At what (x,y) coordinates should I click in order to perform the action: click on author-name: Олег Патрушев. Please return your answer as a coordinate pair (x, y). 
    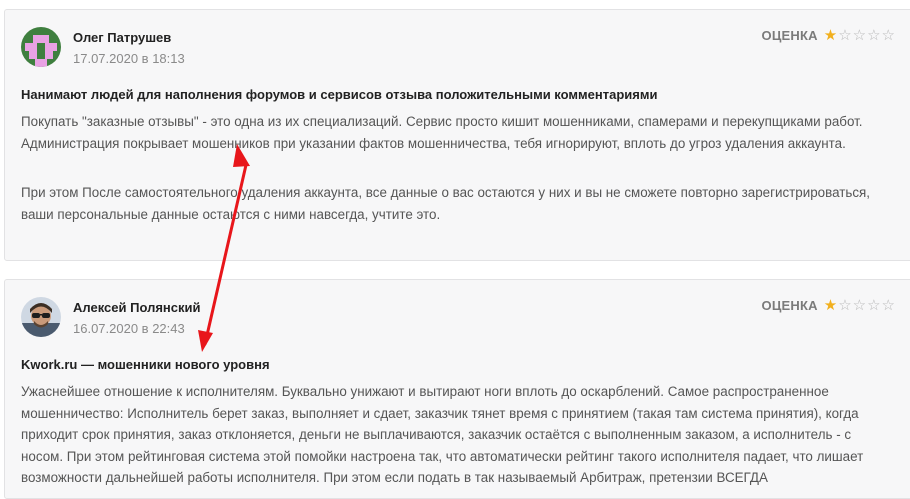
    Looking at the image, I should click on (122, 37).